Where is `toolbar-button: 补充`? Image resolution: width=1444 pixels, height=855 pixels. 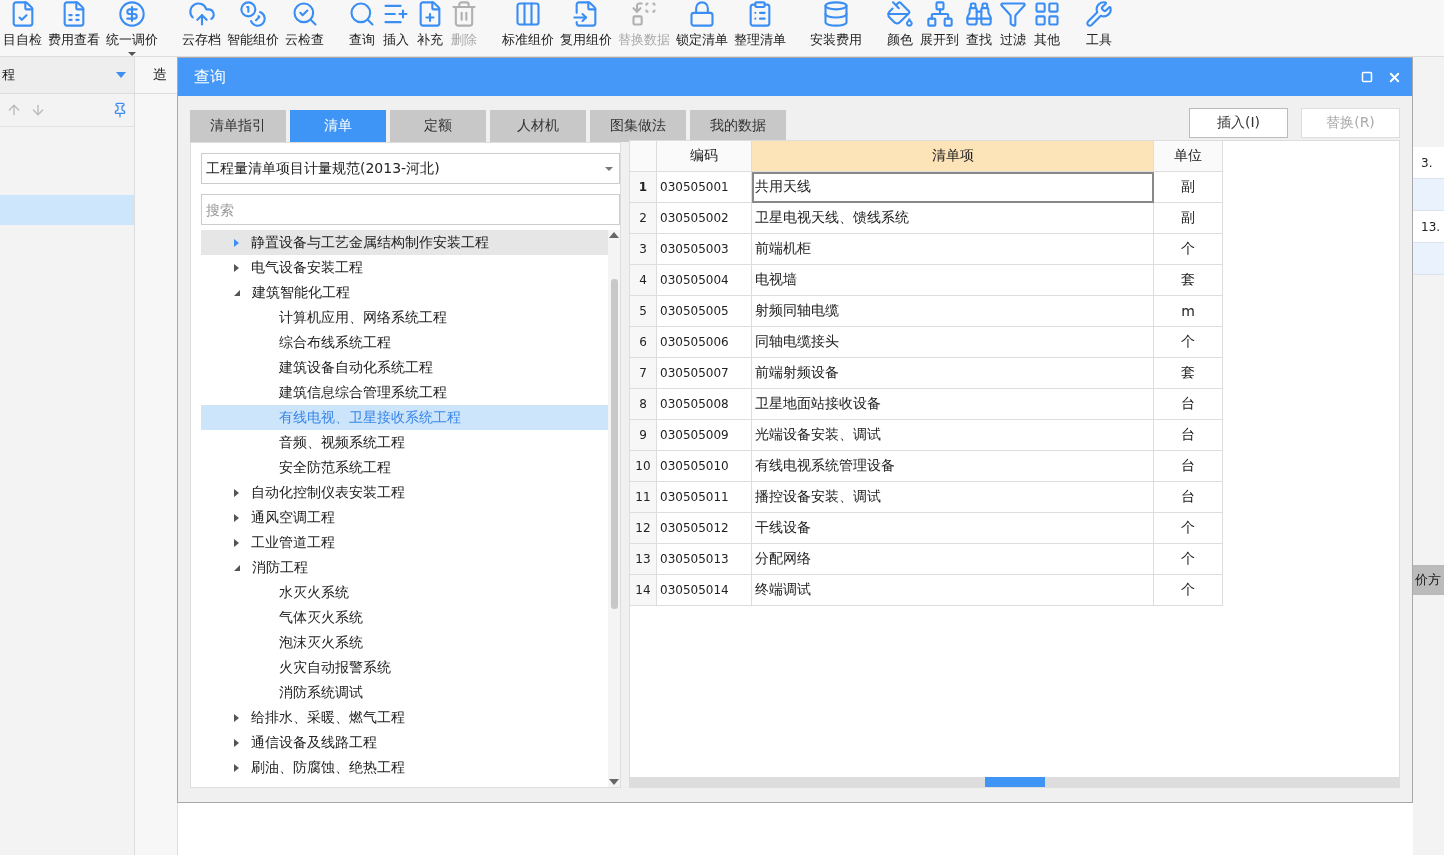 toolbar-button: 补充 is located at coordinates (430, 27).